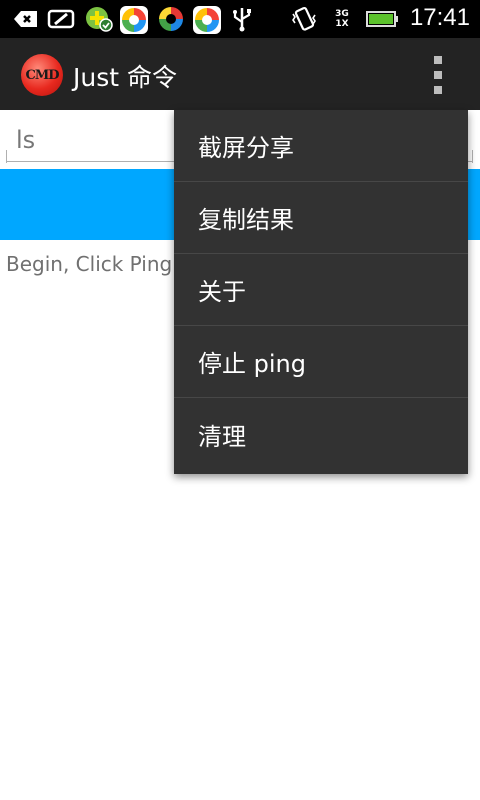 This screenshot has width=480, height=800. I want to click on tablet-icon, so click(62, 19).